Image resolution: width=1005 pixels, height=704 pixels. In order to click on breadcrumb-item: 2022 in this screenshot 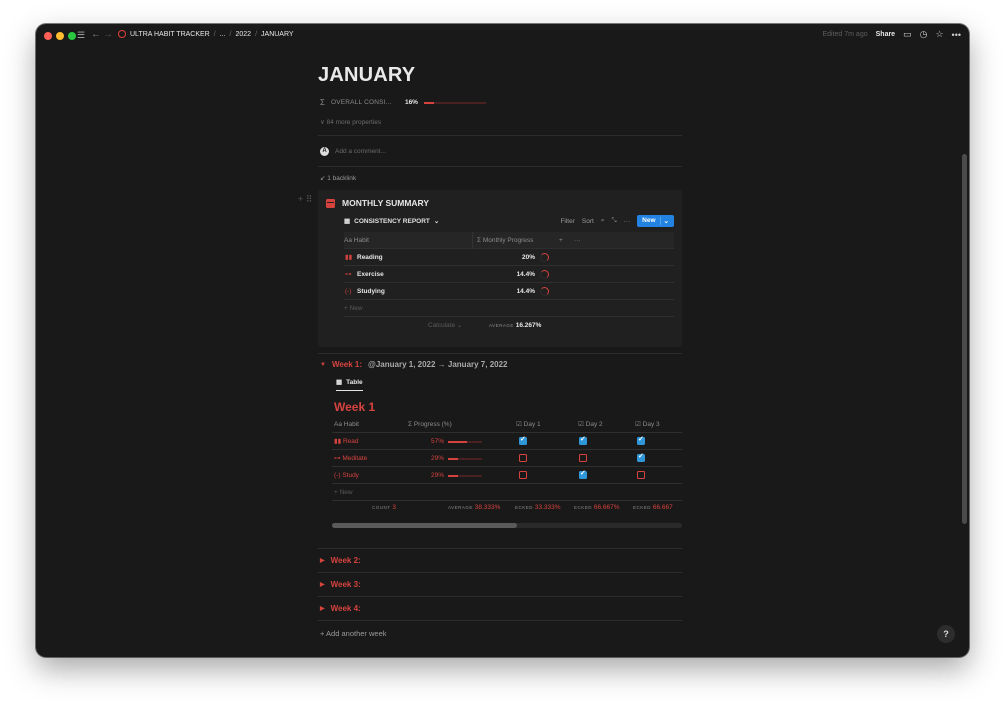, I will do `click(244, 34)`.